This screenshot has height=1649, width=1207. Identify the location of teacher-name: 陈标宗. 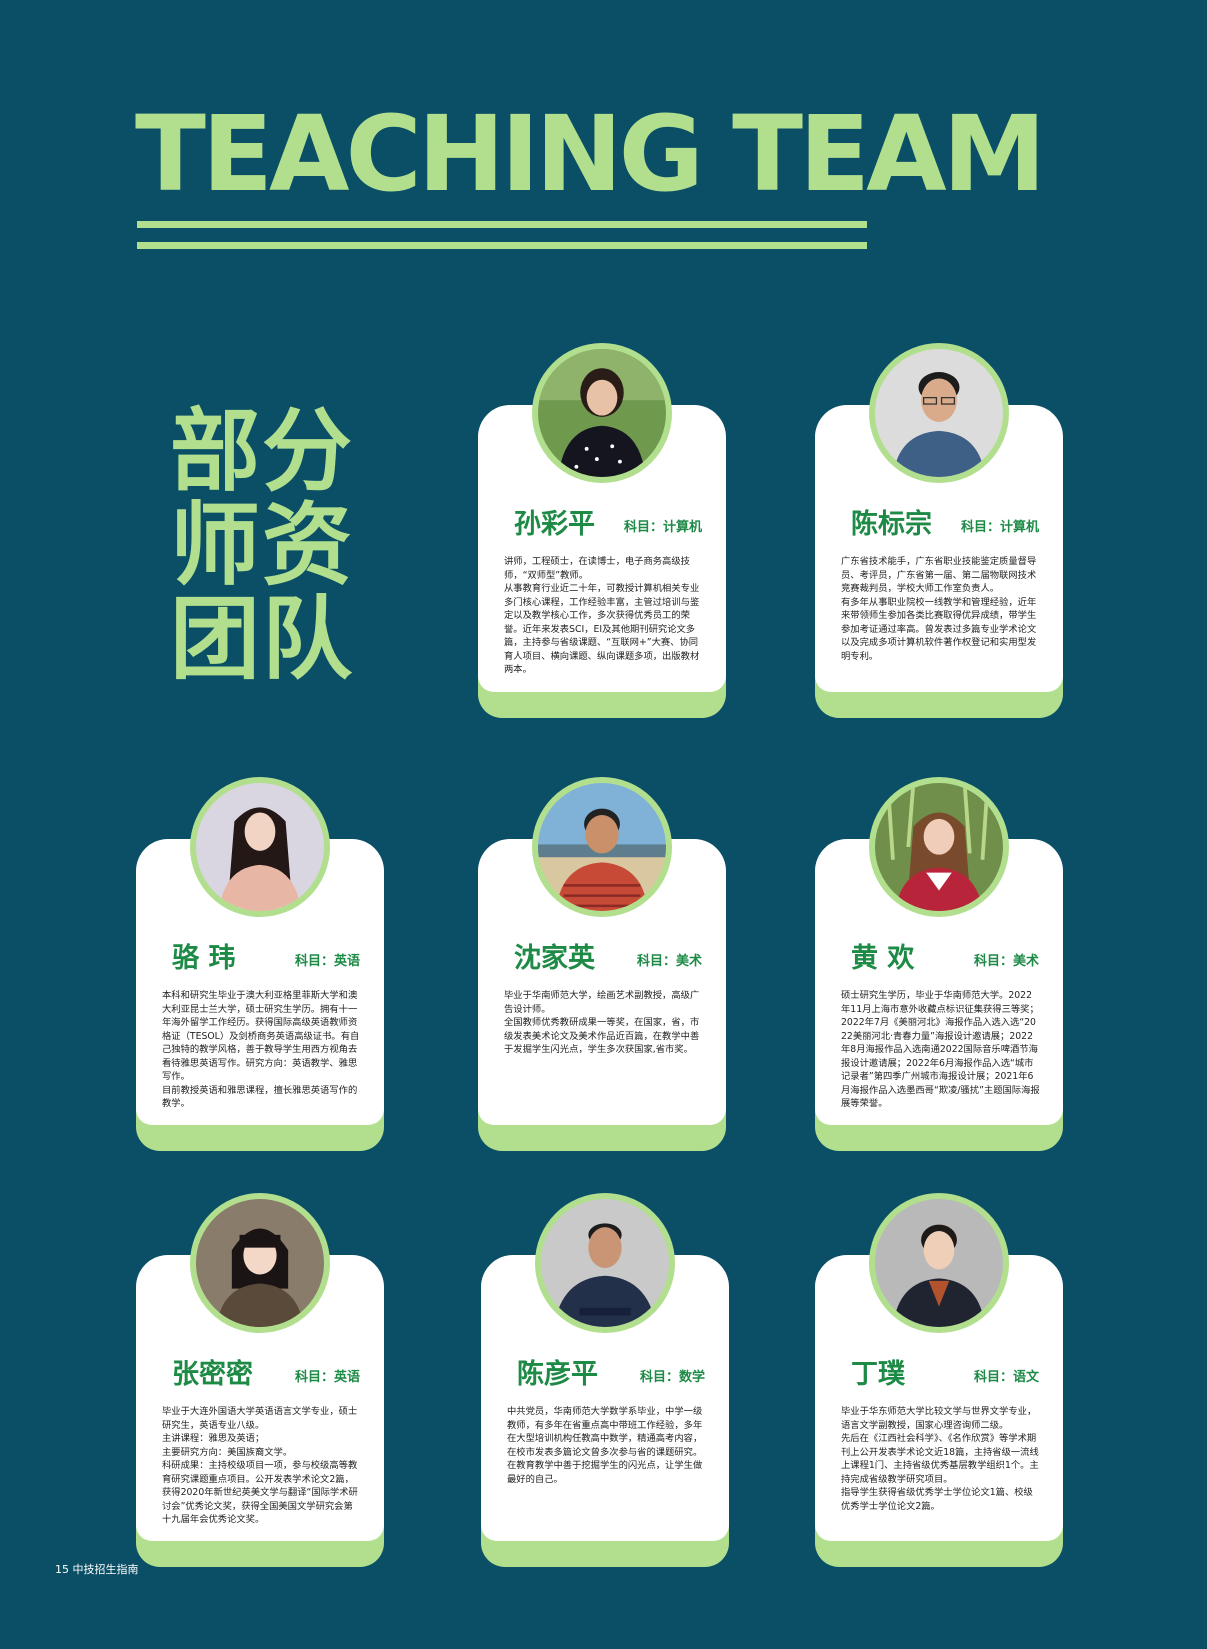
(891, 524).